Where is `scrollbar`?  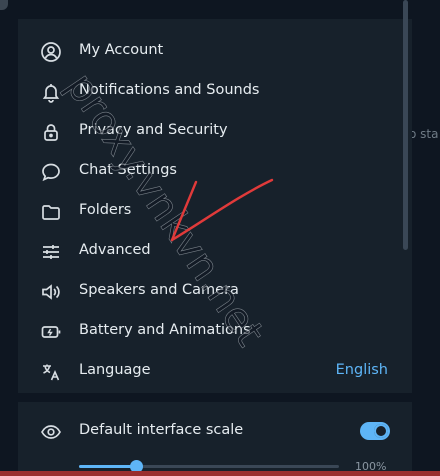
scrollbar is located at coordinates (405, 125).